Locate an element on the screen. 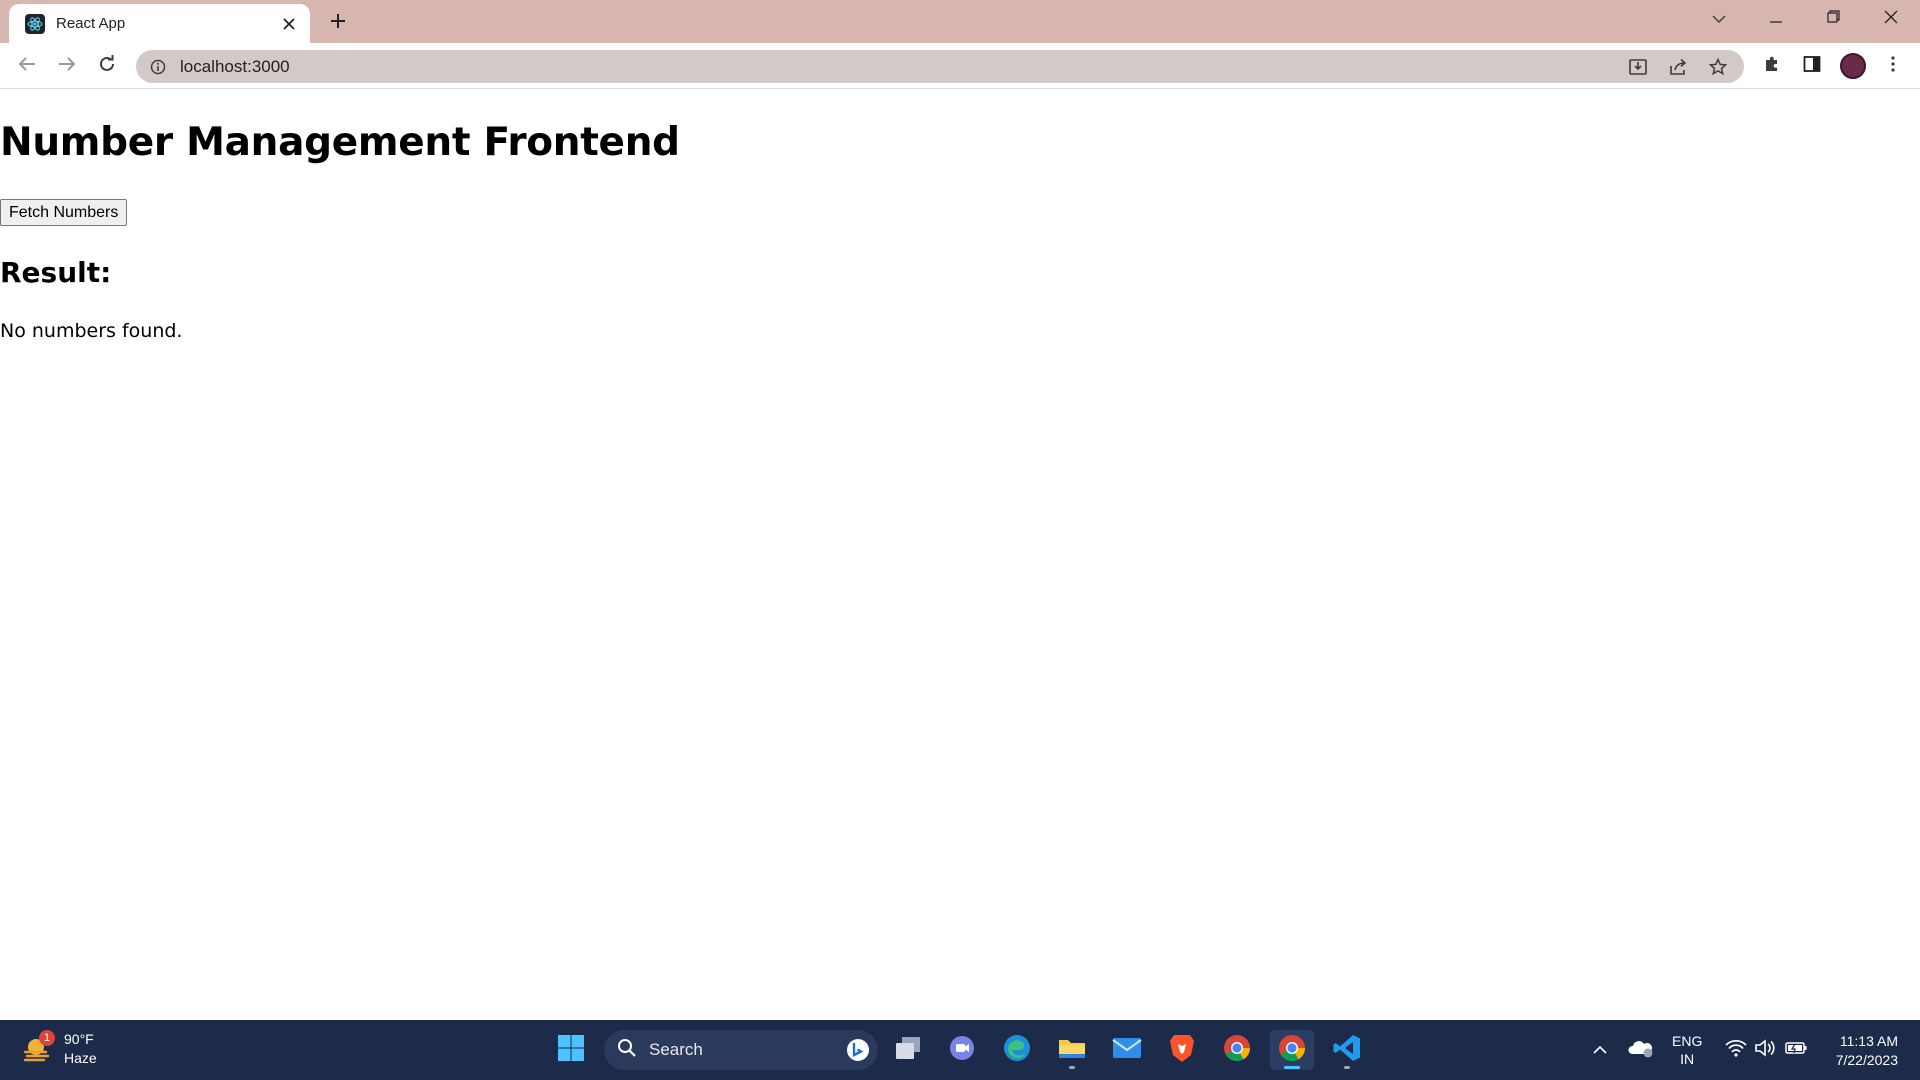  brave-button is located at coordinates (1182, 1050).